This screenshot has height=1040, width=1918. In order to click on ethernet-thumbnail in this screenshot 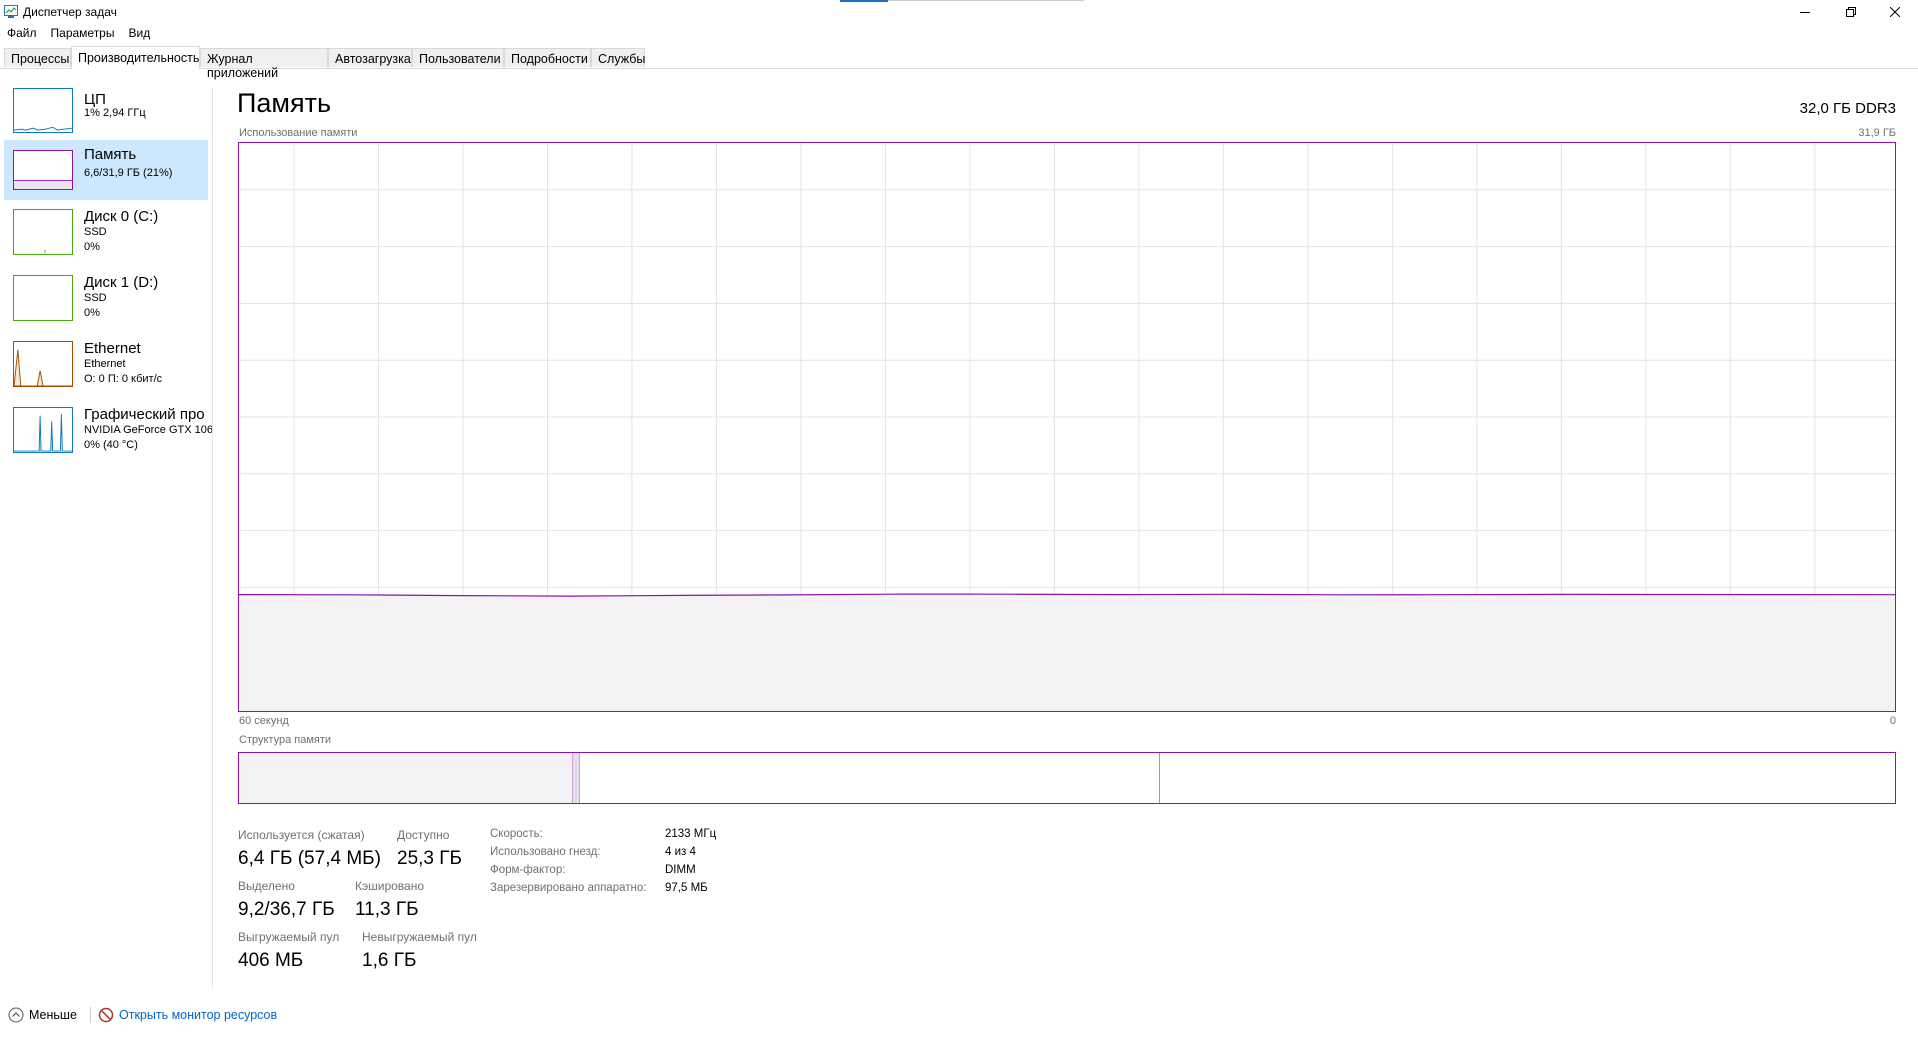, I will do `click(43, 364)`.